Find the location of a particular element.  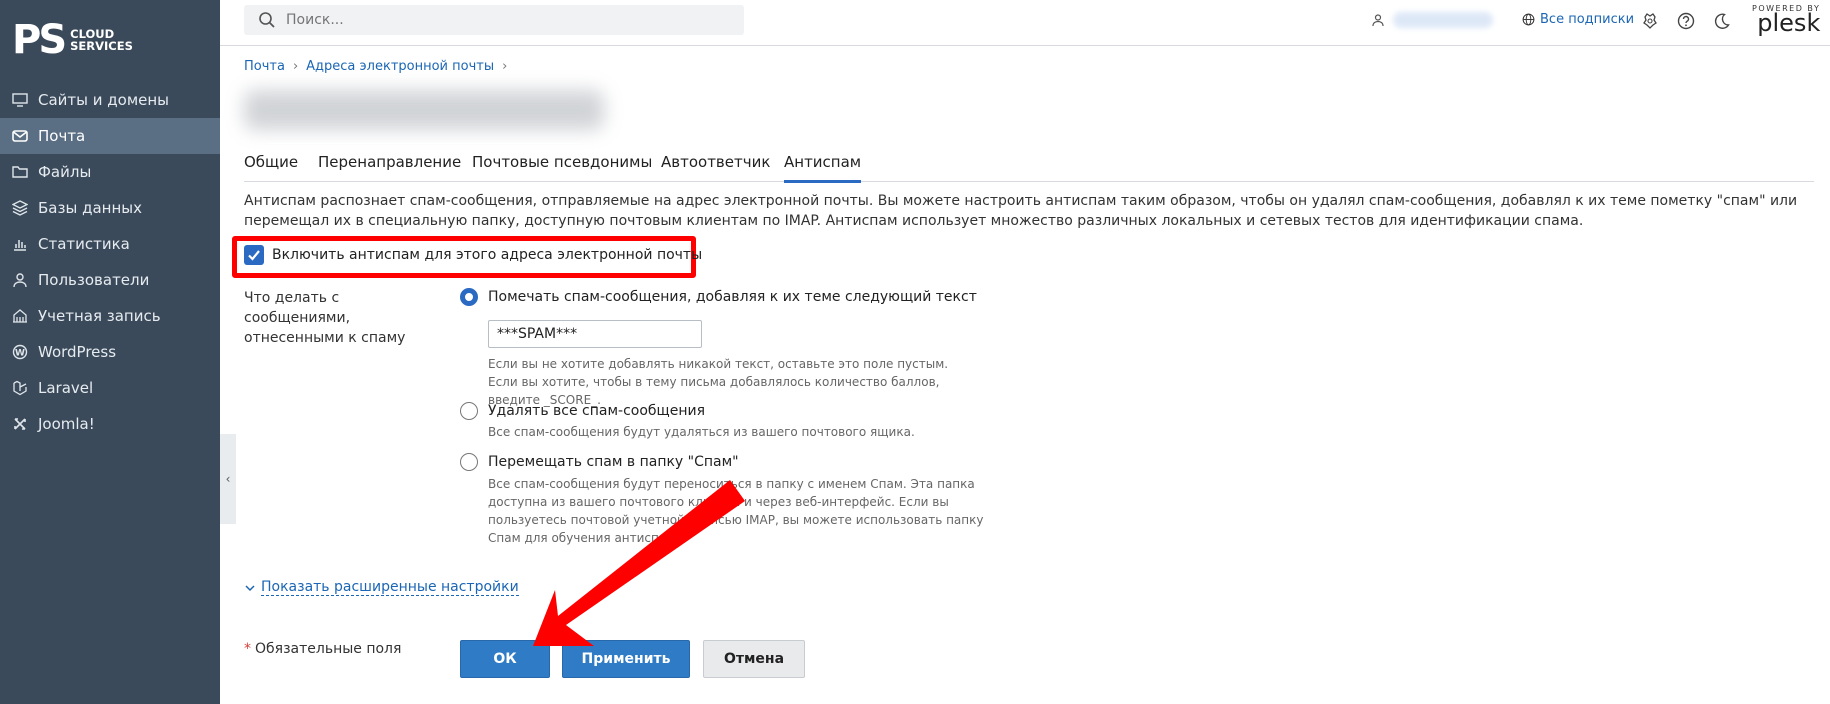

help-icon is located at coordinates (1686, 21).